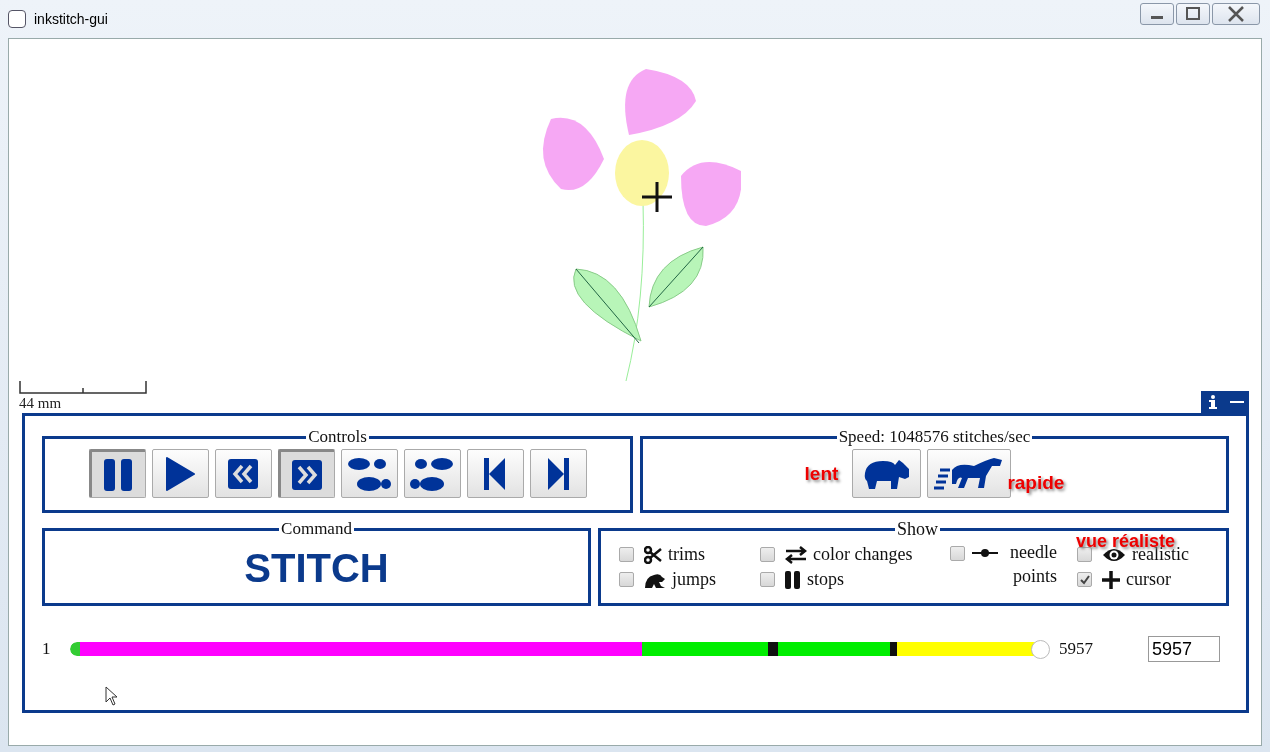 This screenshot has width=1270, height=752. What do you see at coordinates (1036, 482) in the screenshot?
I see `fast-label: rapide` at bounding box center [1036, 482].